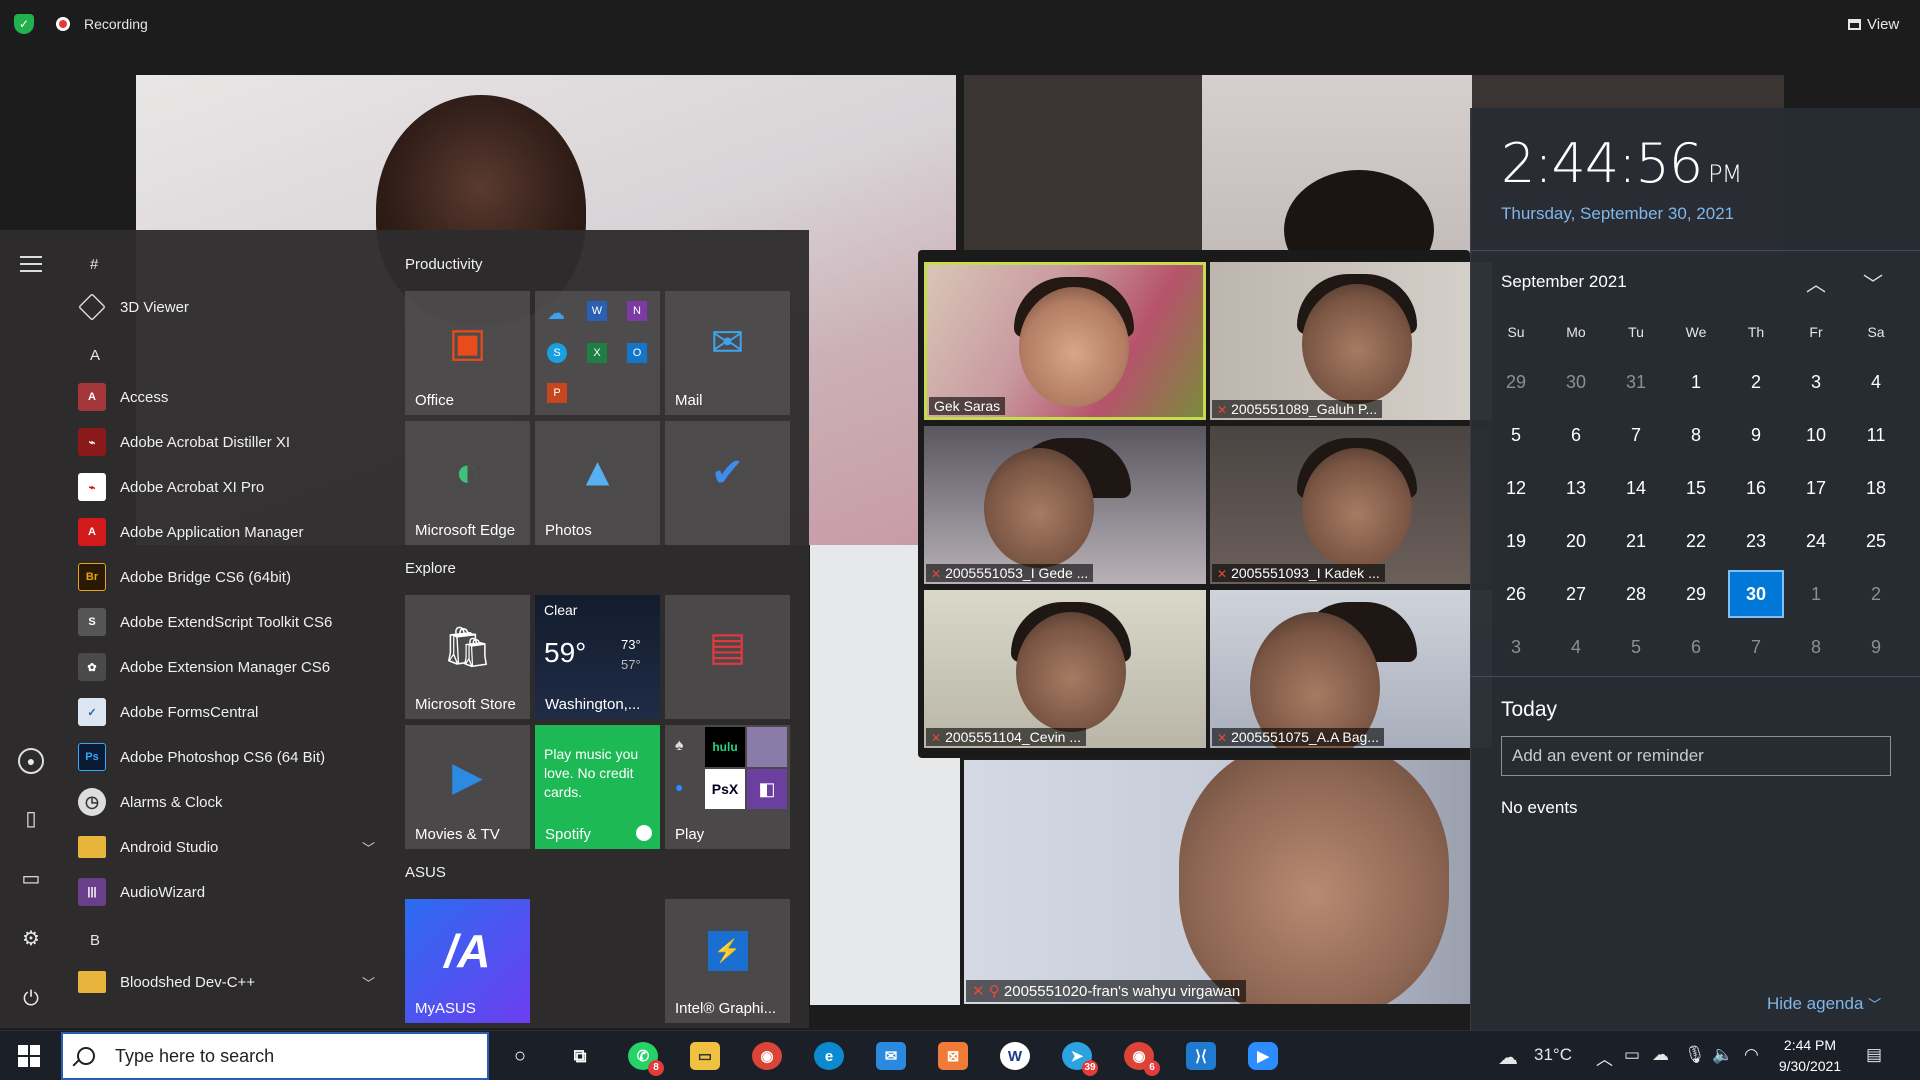  I want to click on tile-office-apps: ☁ W N S X O P, so click(597, 353).